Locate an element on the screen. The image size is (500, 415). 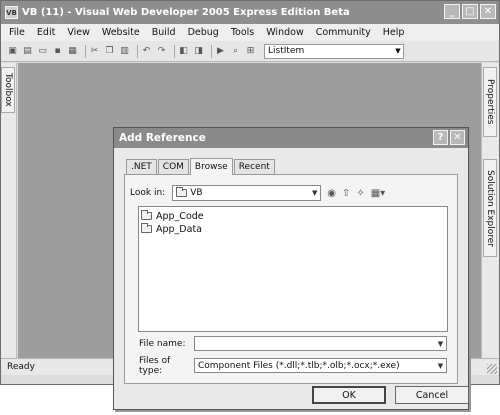
list-item: App_Code is located at coordinates (293, 216).